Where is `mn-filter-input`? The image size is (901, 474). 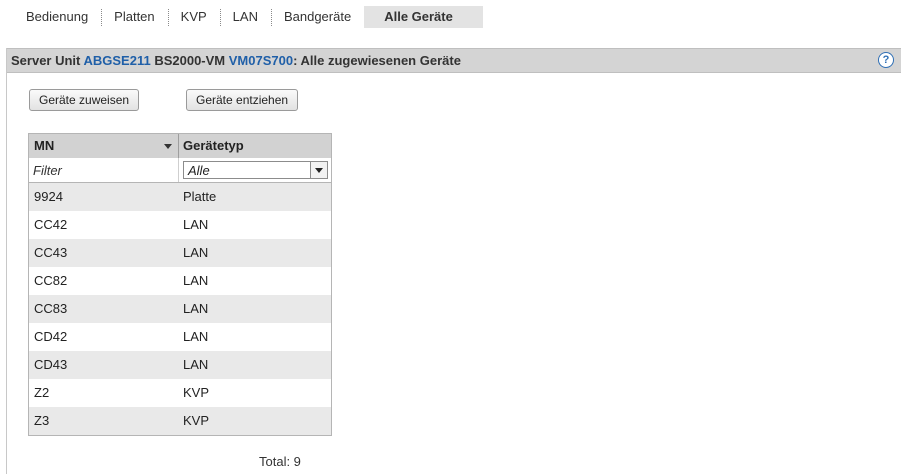
mn-filter-input is located at coordinates (103, 170).